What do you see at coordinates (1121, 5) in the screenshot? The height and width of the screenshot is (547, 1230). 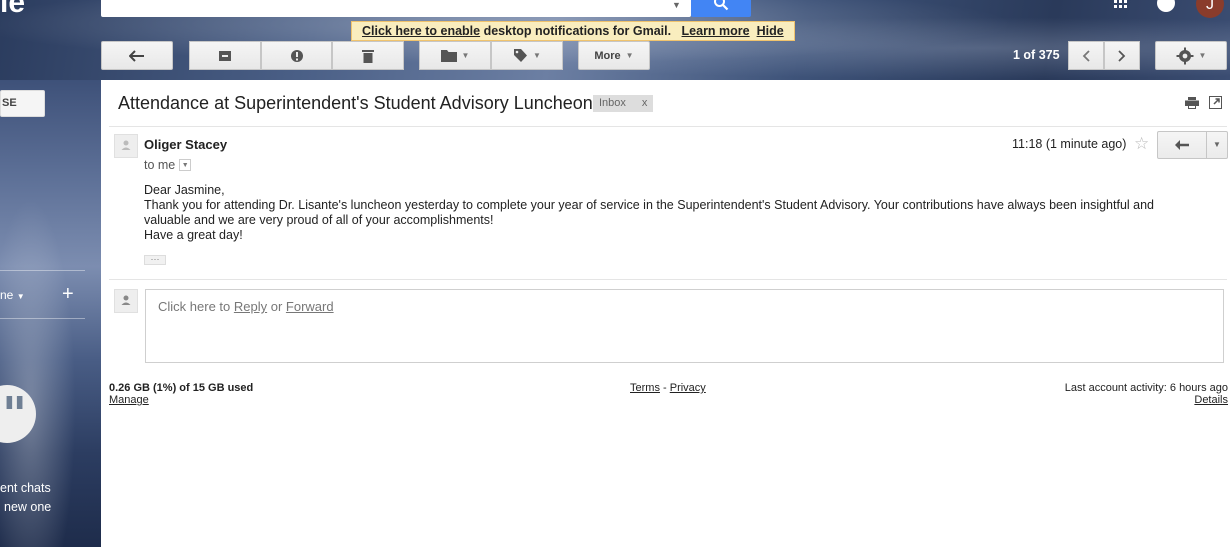 I see `apps-grid-icon` at bounding box center [1121, 5].